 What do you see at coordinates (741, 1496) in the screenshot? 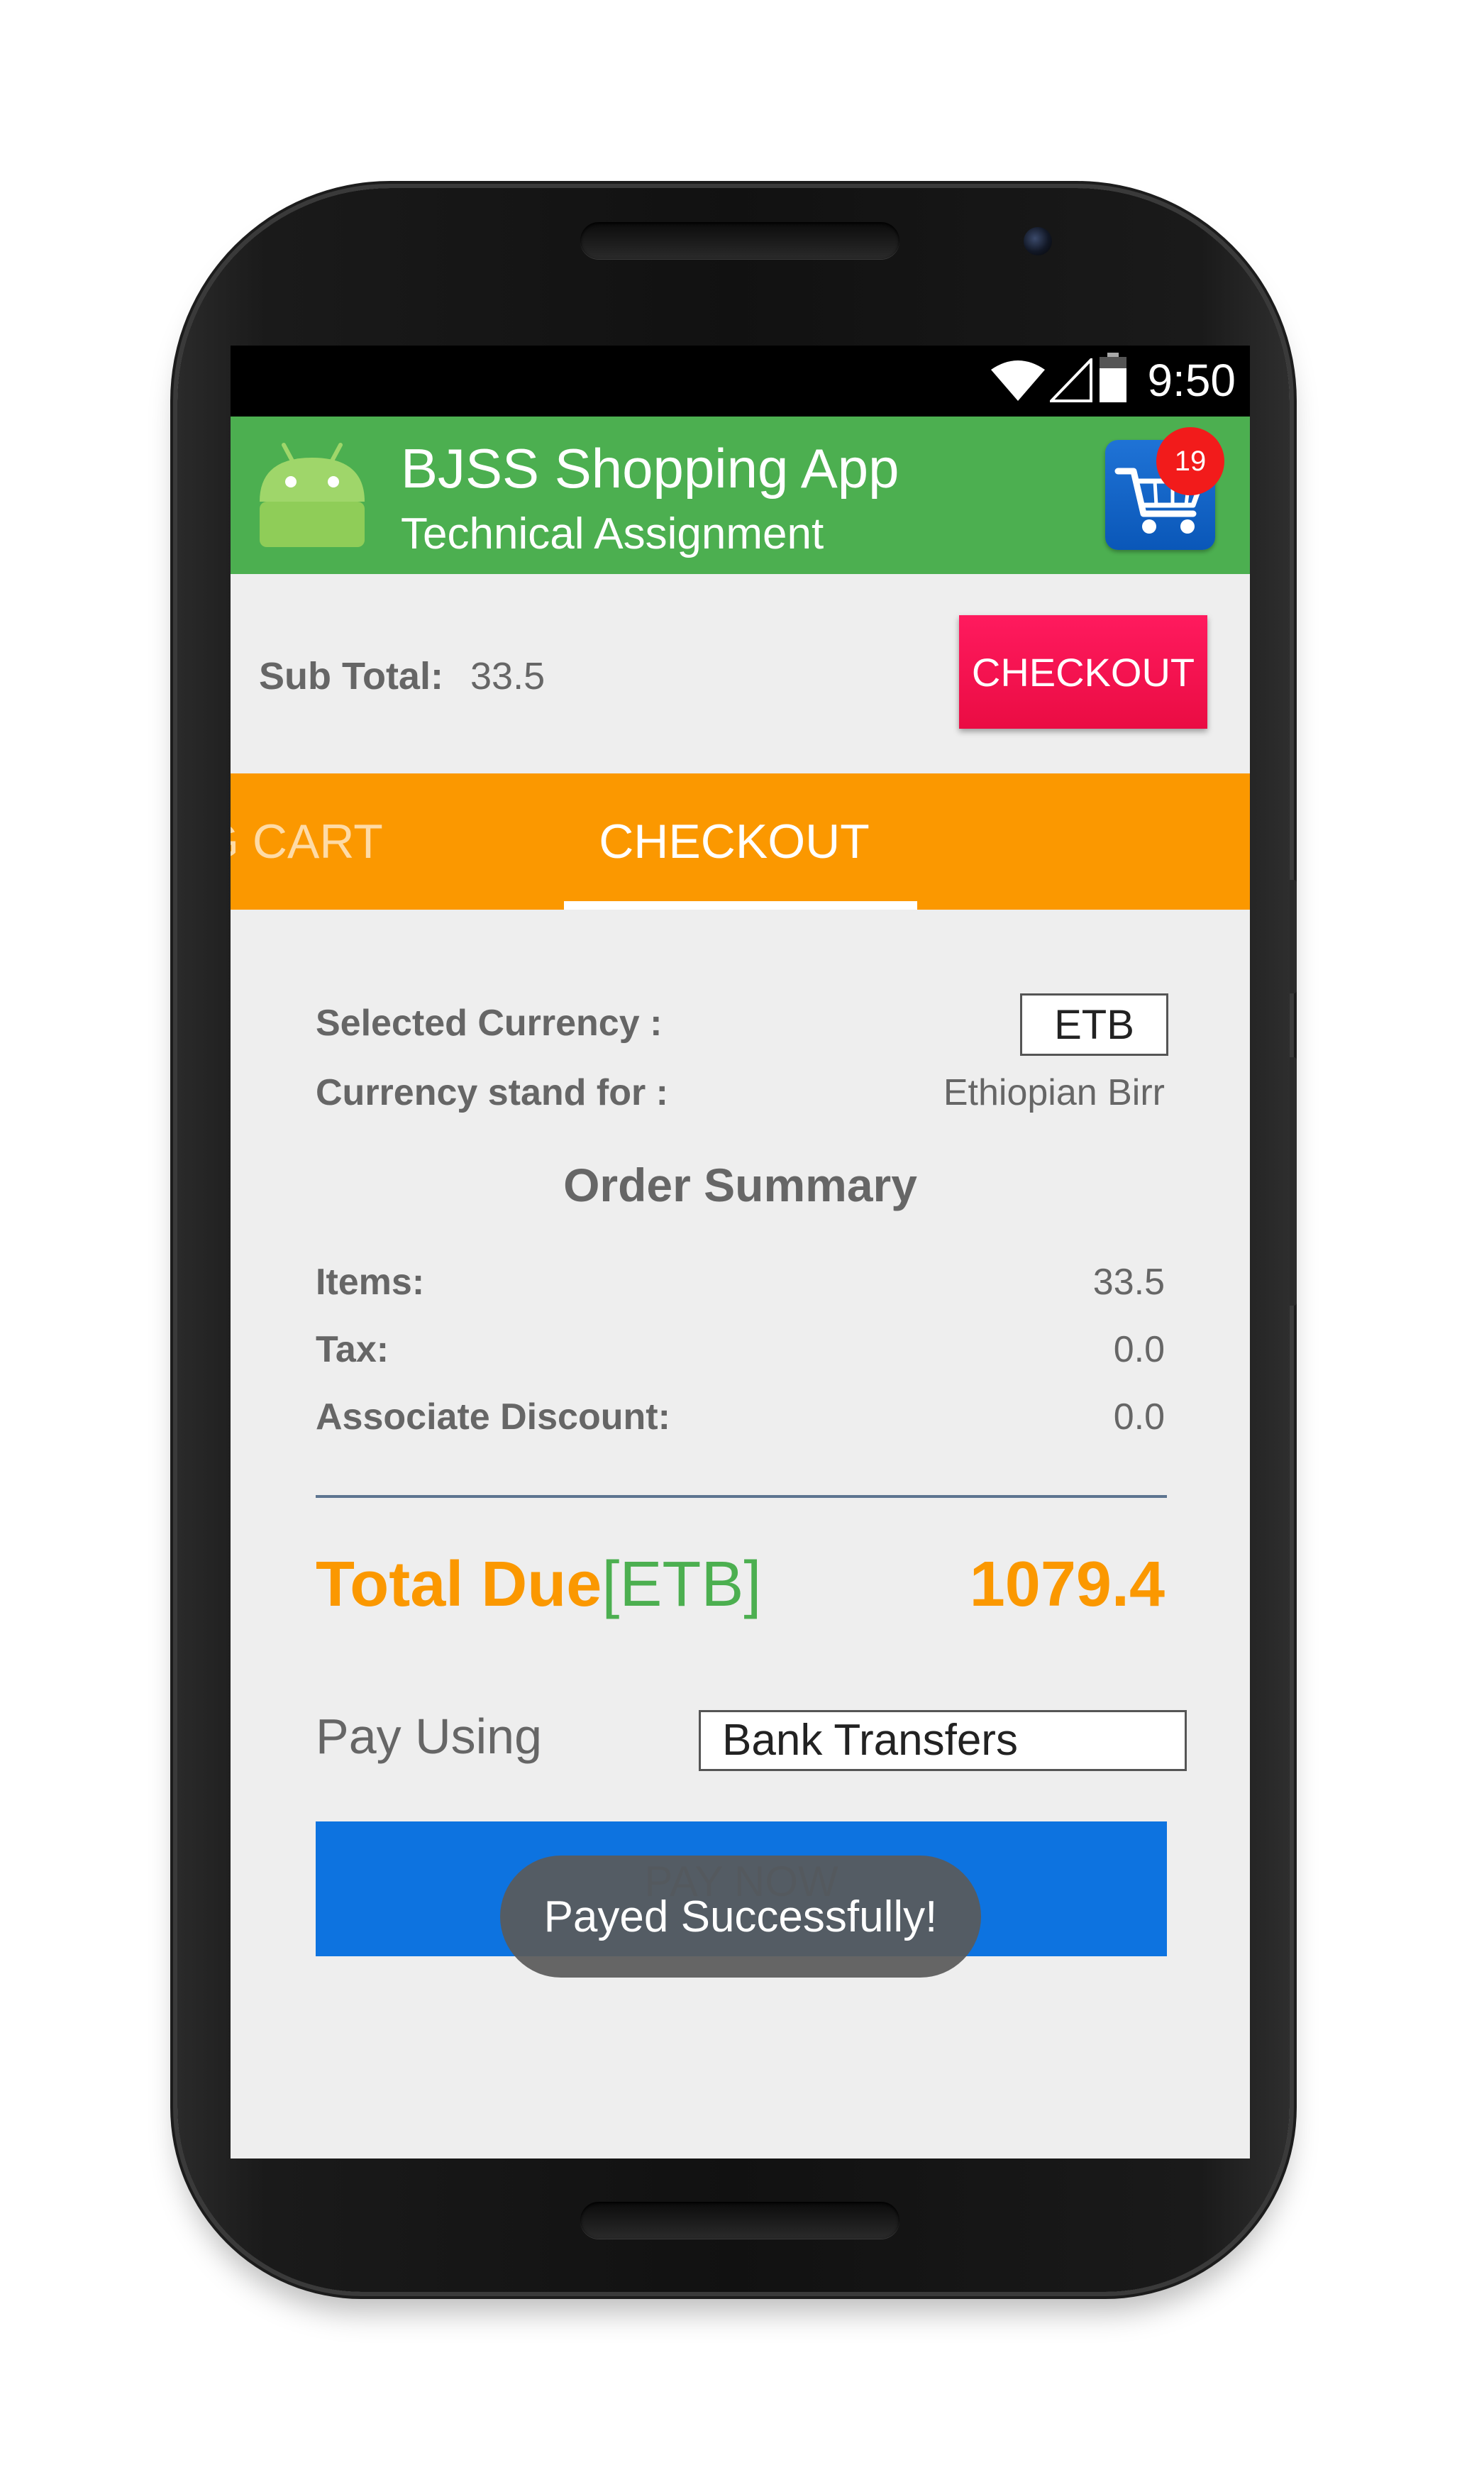
I see `summary-divider` at bounding box center [741, 1496].